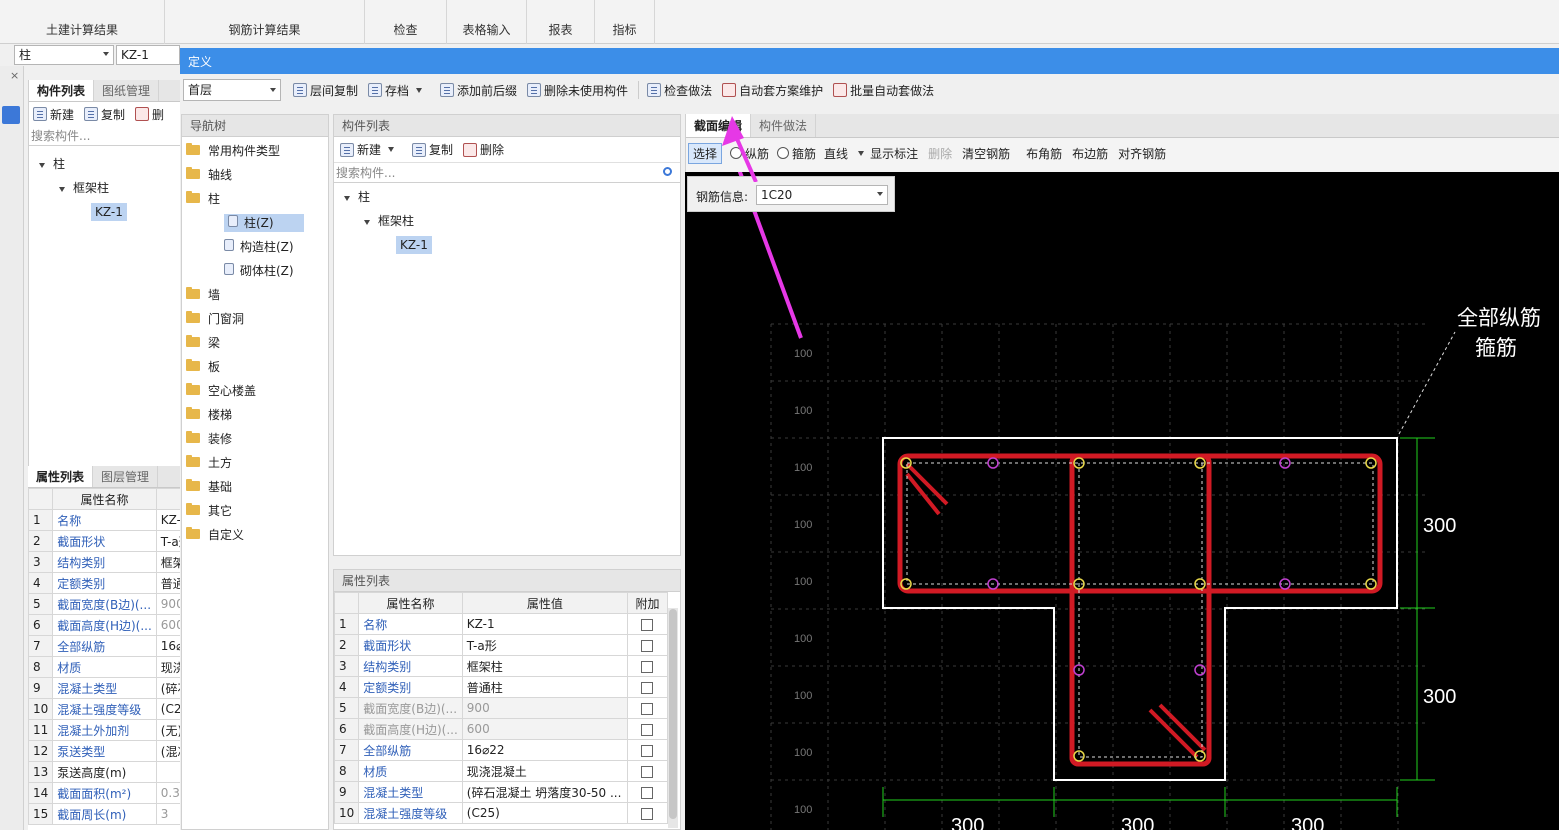 The width and height of the screenshot is (1559, 830). I want to click on nav-item: 门窗洞, so click(257, 319).